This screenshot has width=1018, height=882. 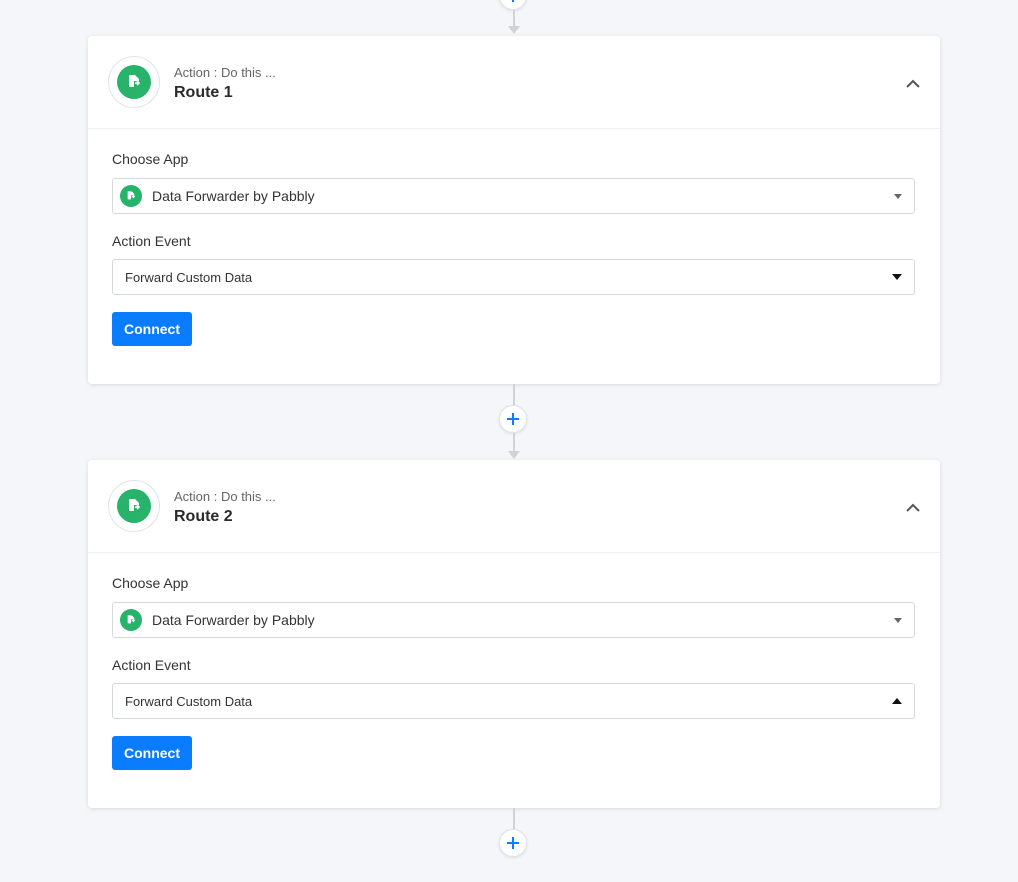 What do you see at coordinates (514, 82) in the screenshot?
I see `card-header: Action : Do this ... Route 1` at bounding box center [514, 82].